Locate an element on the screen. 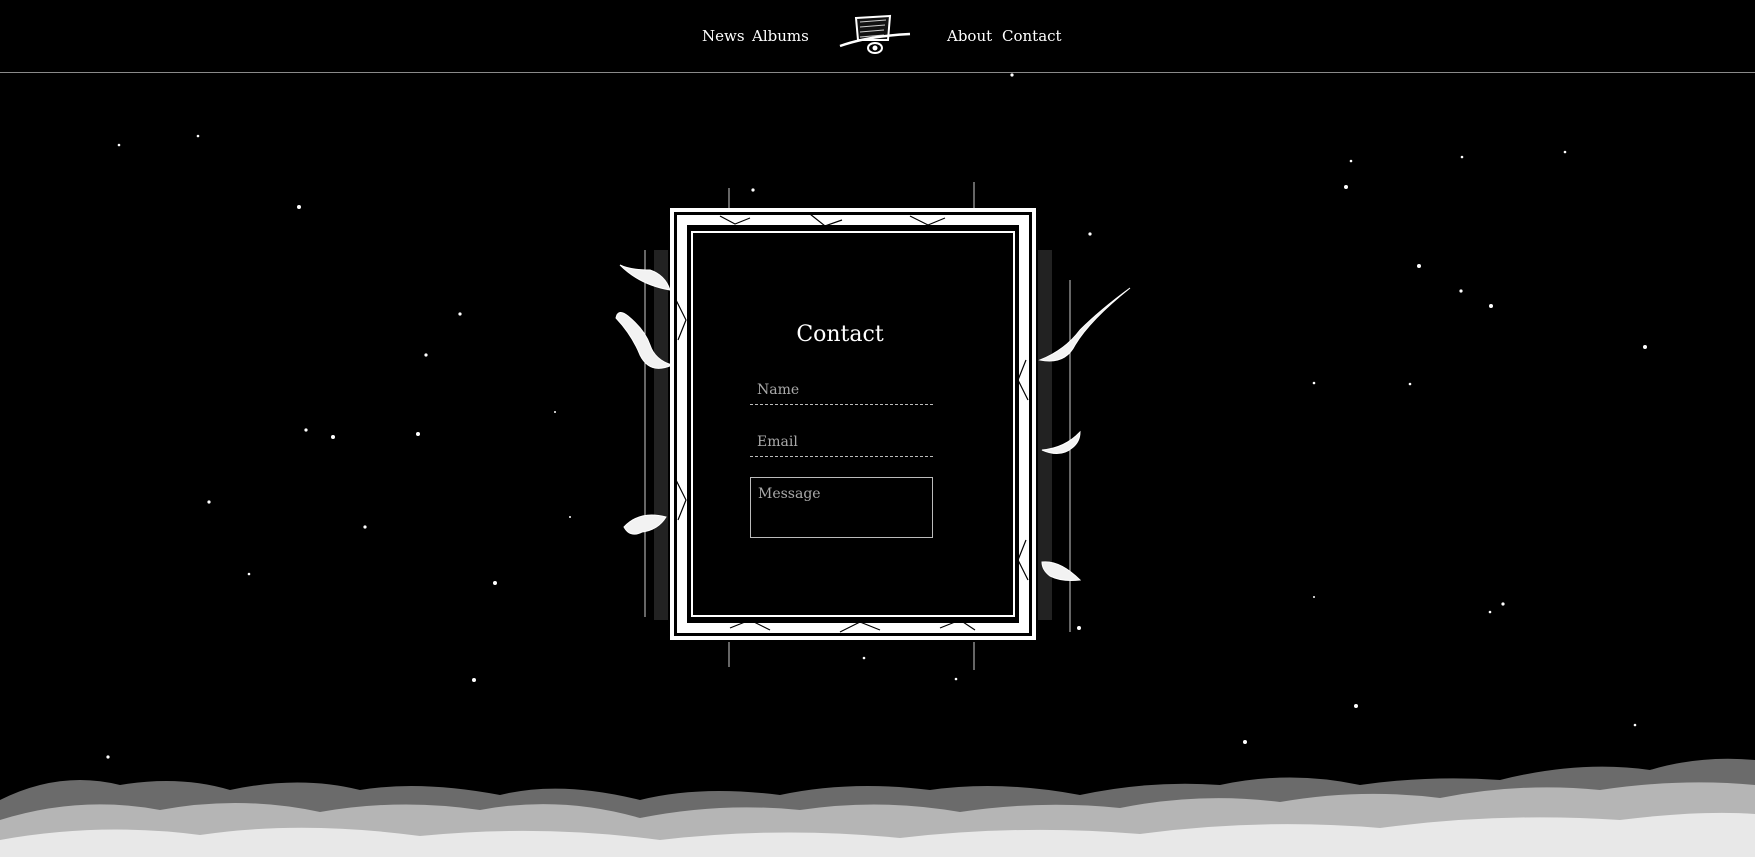 The image size is (1755, 857). name-field is located at coordinates (841, 390).